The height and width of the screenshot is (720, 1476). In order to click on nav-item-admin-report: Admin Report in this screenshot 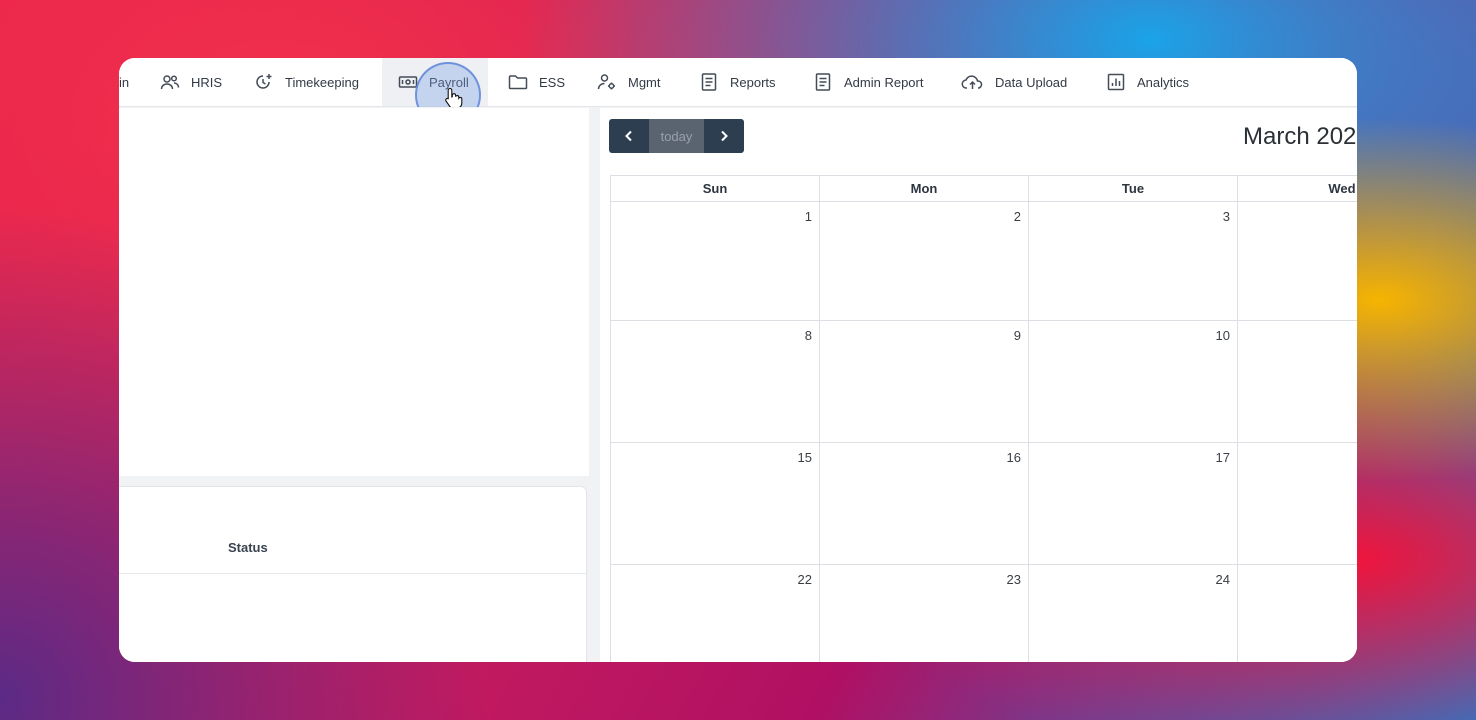, I will do `click(868, 82)`.